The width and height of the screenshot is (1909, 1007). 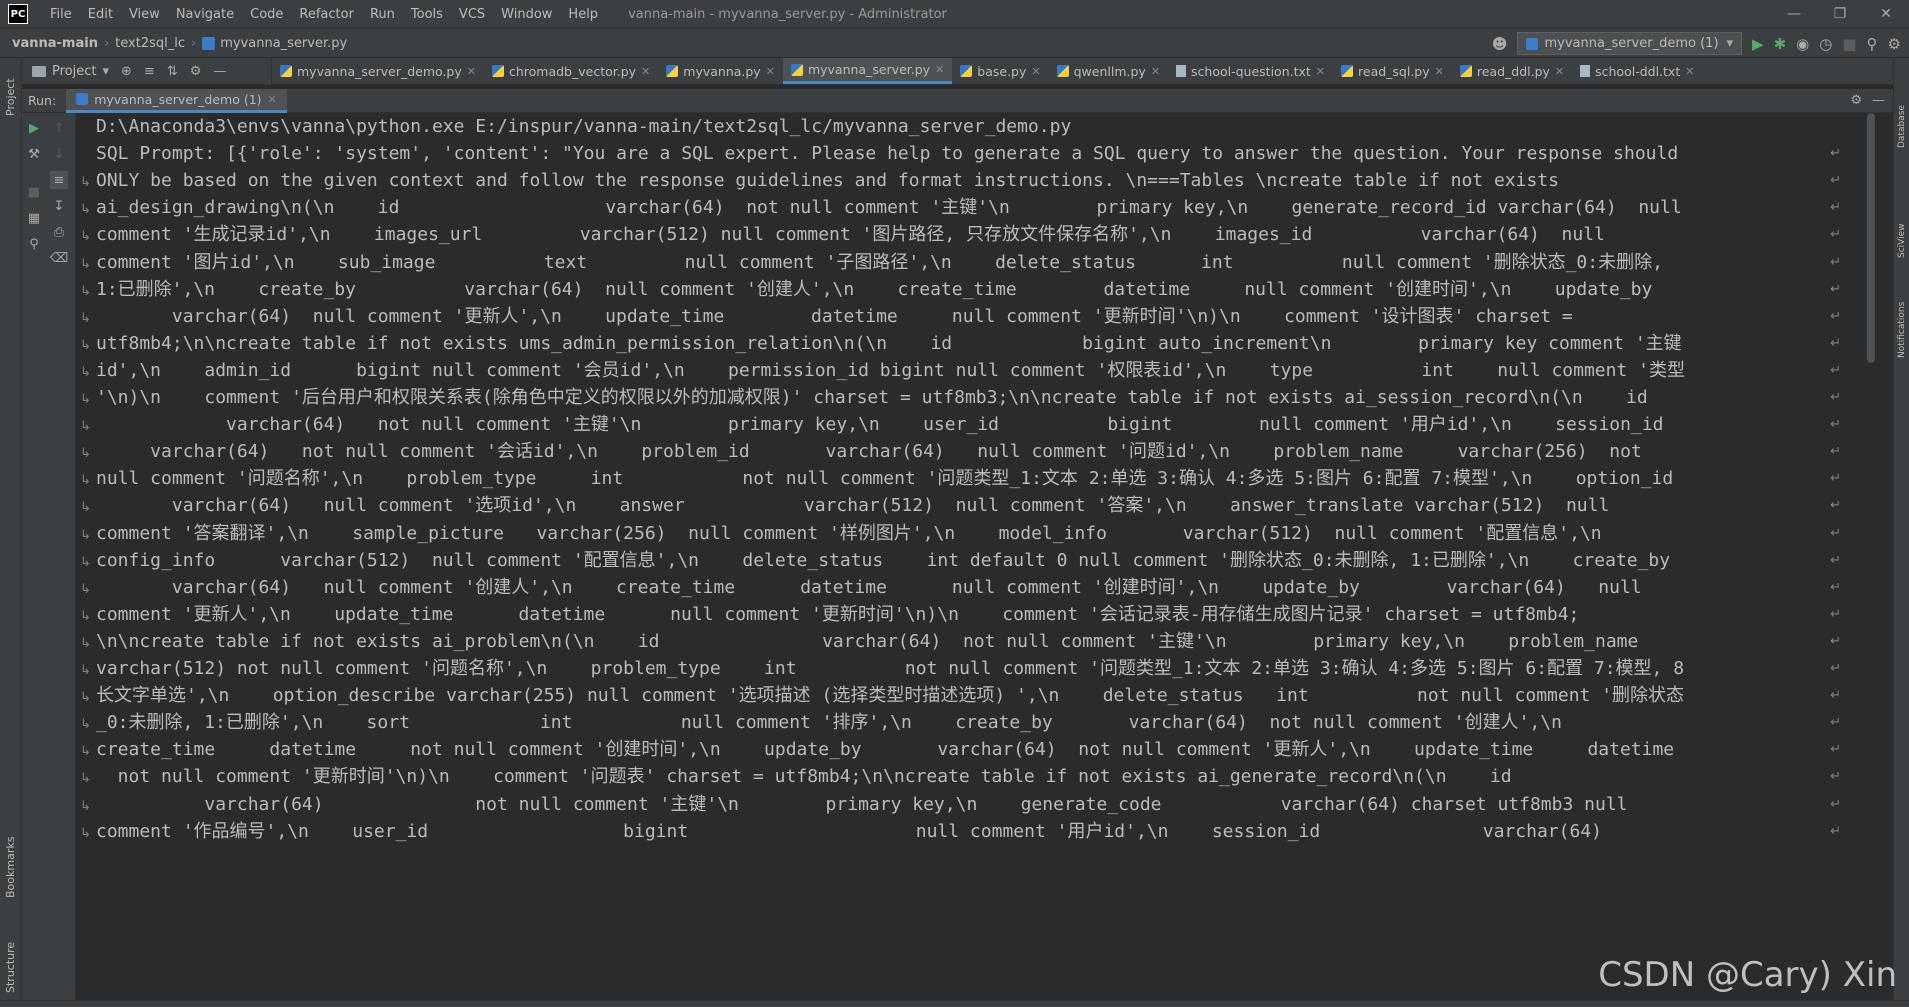 I want to click on menu-run: Run, so click(x=382, y=14).